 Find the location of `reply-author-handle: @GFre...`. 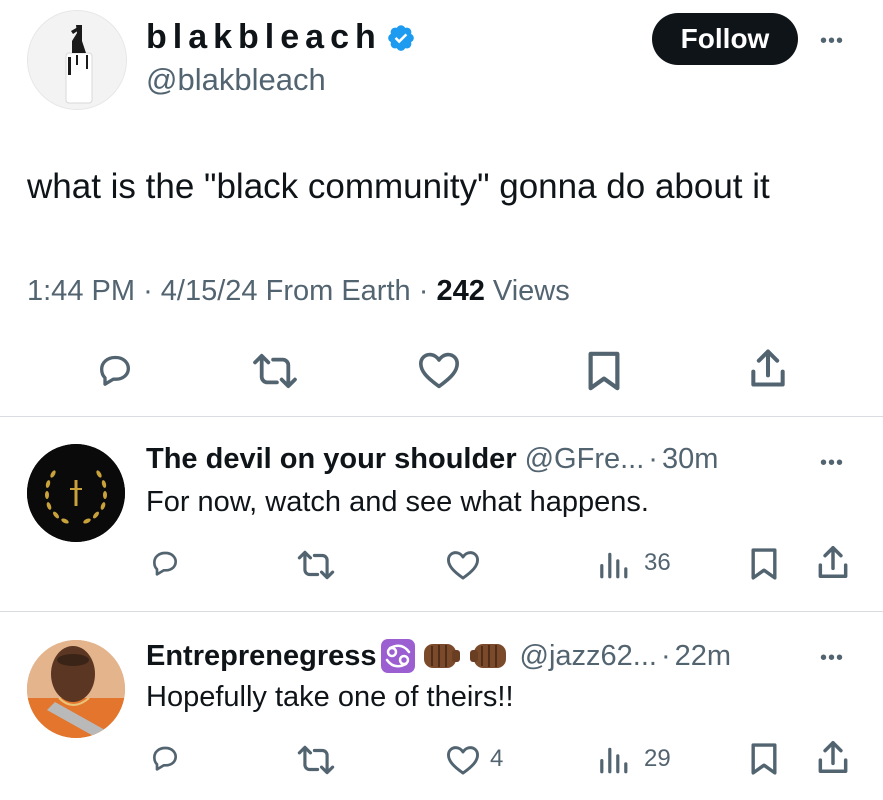

reply-author-handle: @GFre... is located at coordinates (585, 459).